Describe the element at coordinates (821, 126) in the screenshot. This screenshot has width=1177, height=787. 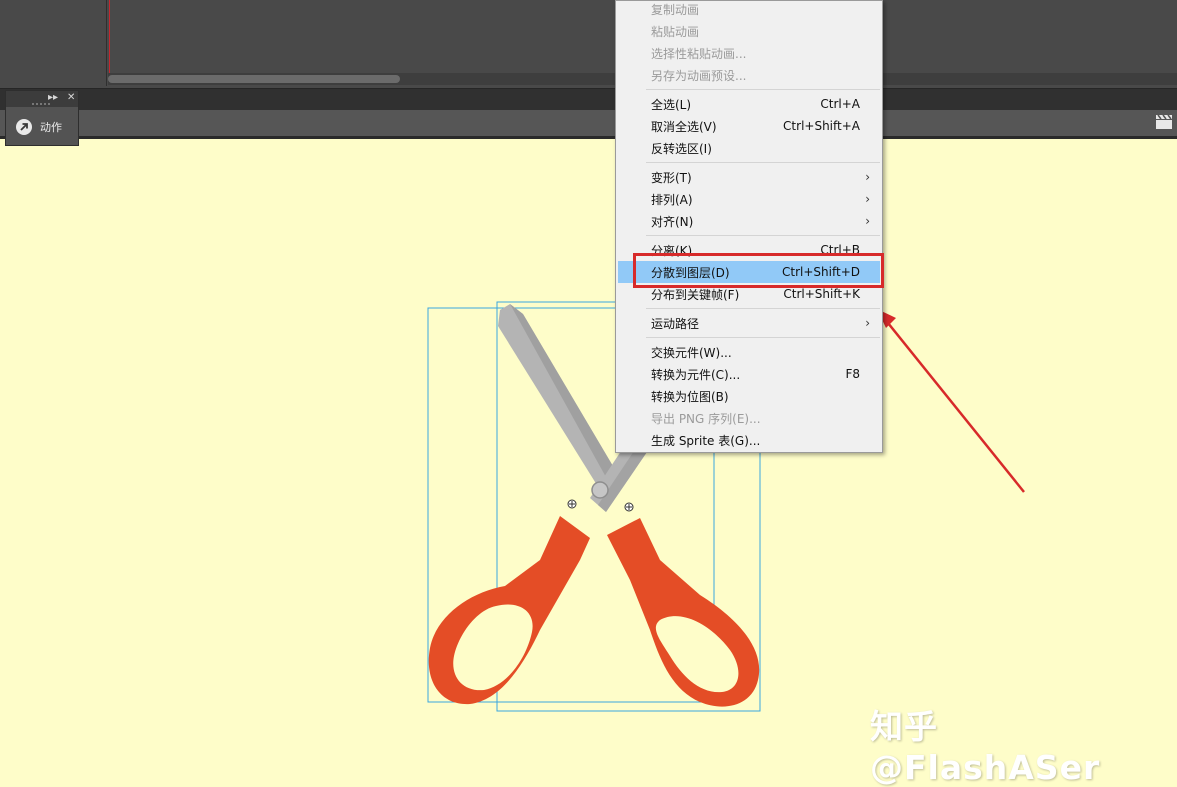
I see `menu-item-shortcut: Ctrl+Shift+A` at that location.